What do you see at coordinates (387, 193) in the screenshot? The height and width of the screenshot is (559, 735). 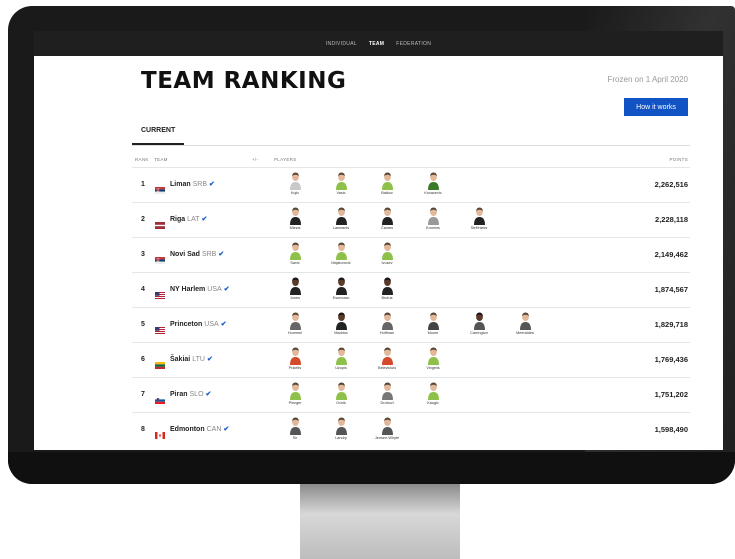 I see `player-name: Batkov` at bounding box center [387, 193].